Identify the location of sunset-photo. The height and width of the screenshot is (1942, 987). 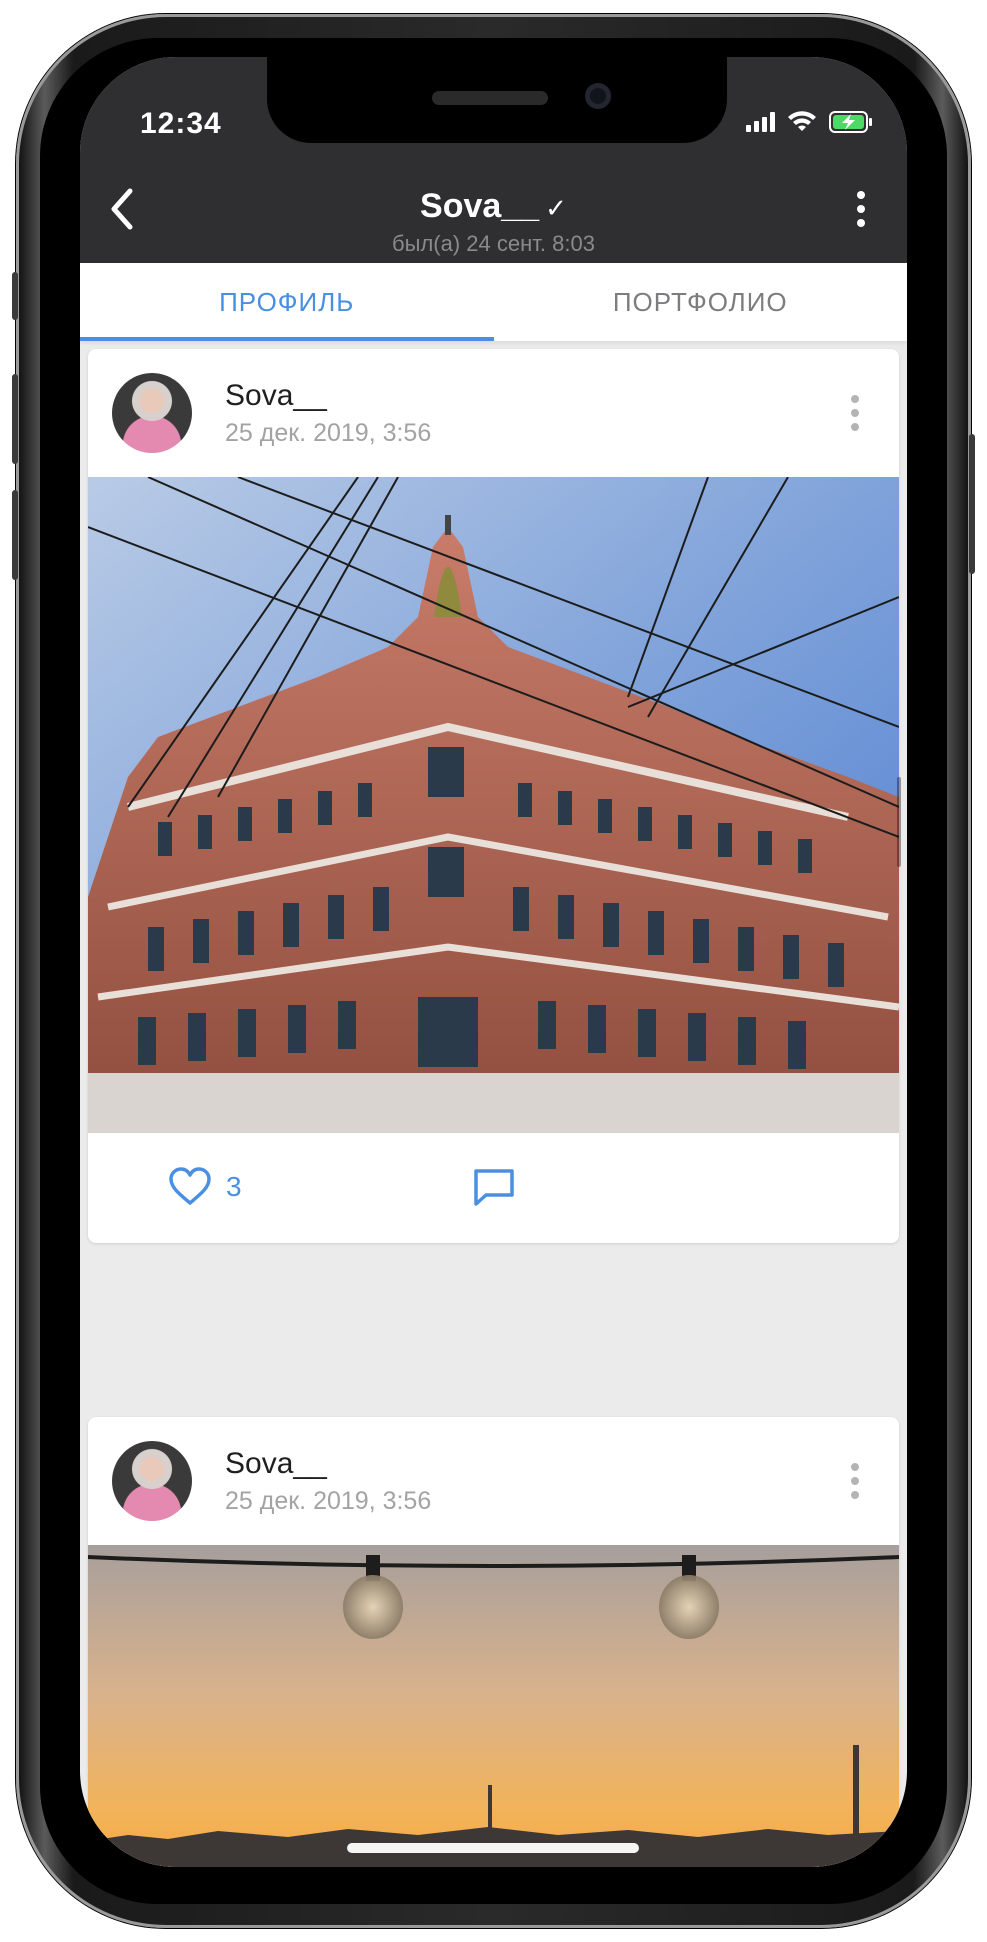
(493, 1706).